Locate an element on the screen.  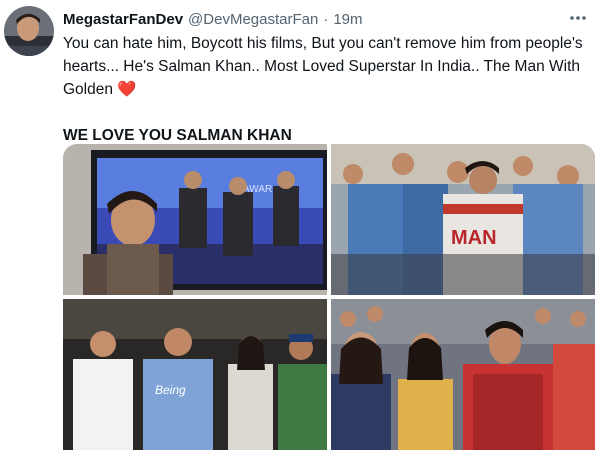
shirt-text: Being is located at coordinates (170, 390).